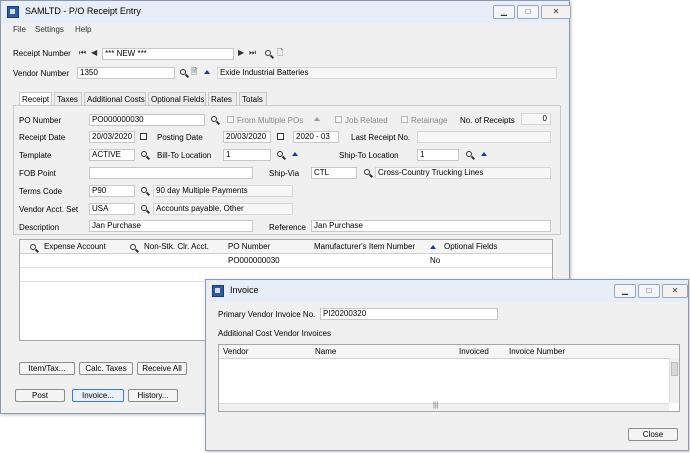  What do you see at coordinates (112, 191) in the screenshot?
I see `terms-code-input: P90` at bounding box center [112, 191].